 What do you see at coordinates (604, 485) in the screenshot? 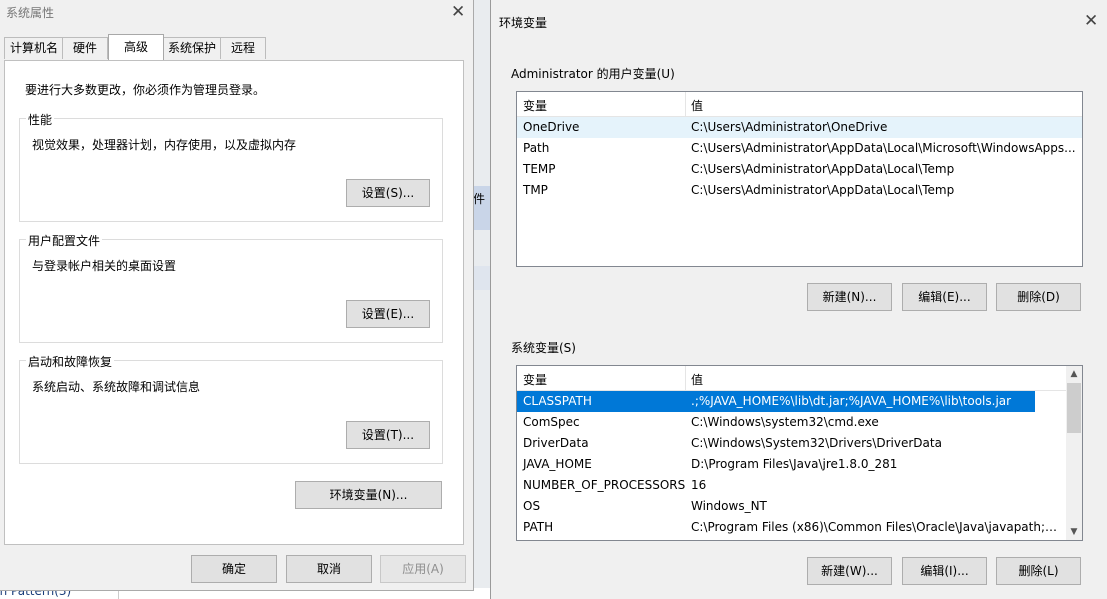
I see `variable-name: NUMBER_OF_PROCESSORS` at bounding box center [604, 485].